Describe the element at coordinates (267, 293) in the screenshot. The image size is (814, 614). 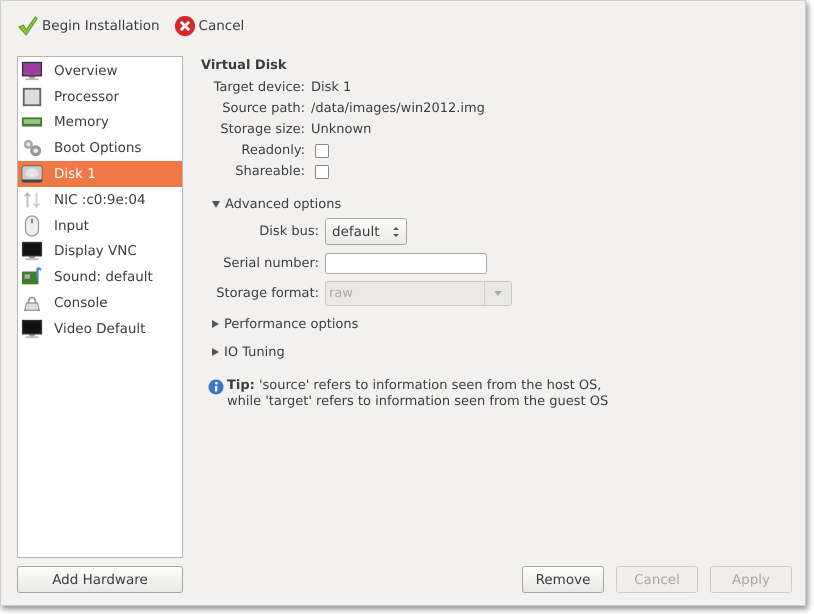
I see `field-label: Storage format:` at that location.